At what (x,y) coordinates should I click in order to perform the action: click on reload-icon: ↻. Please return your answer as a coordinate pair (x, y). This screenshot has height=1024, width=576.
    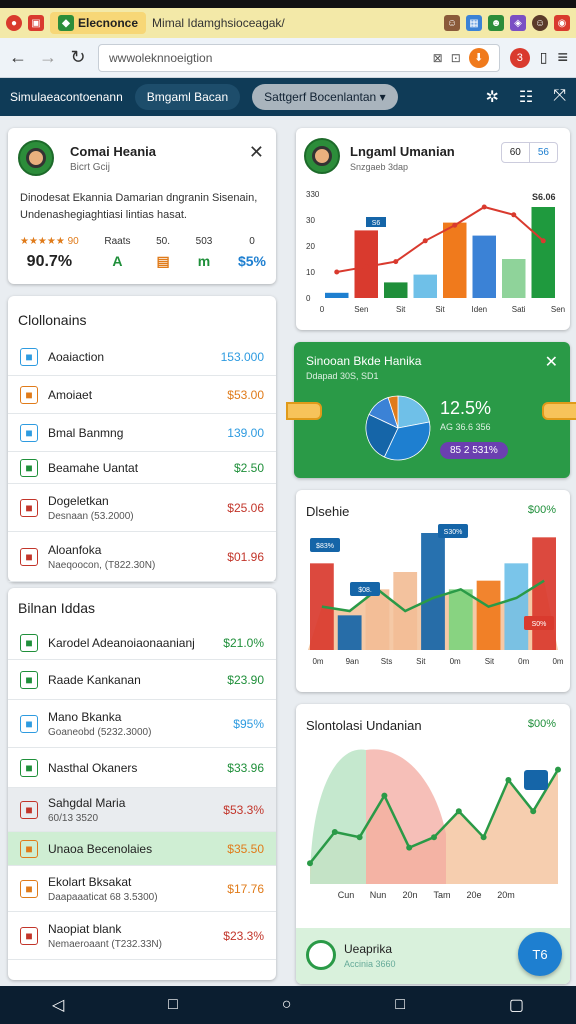
    Looking at the image, I should click on (78, 57).